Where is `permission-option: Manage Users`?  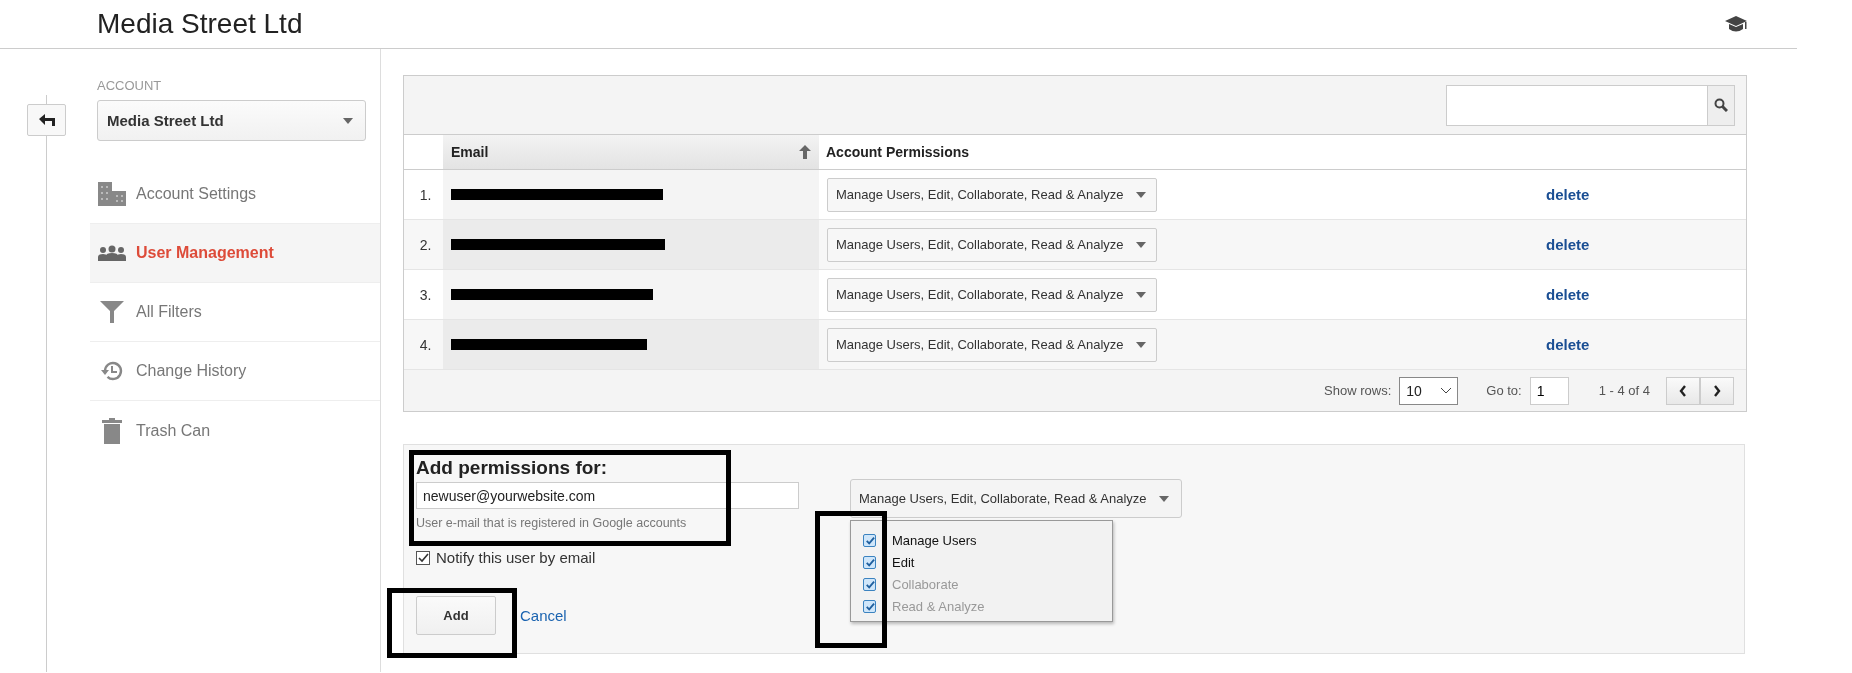
permission-option: Manage Users is located at coordinates (934, 540).